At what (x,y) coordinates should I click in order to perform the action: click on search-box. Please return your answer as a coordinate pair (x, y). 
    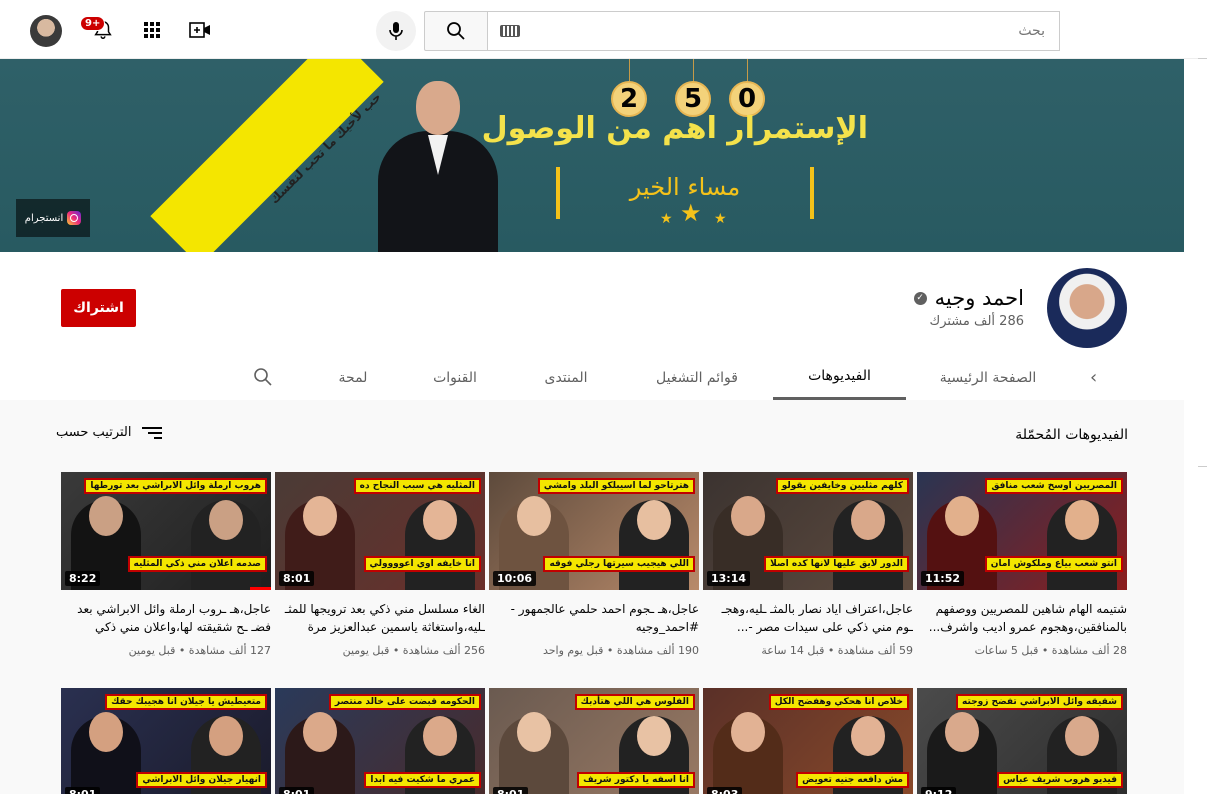
    Looking at the image, I should click on (773, 31).